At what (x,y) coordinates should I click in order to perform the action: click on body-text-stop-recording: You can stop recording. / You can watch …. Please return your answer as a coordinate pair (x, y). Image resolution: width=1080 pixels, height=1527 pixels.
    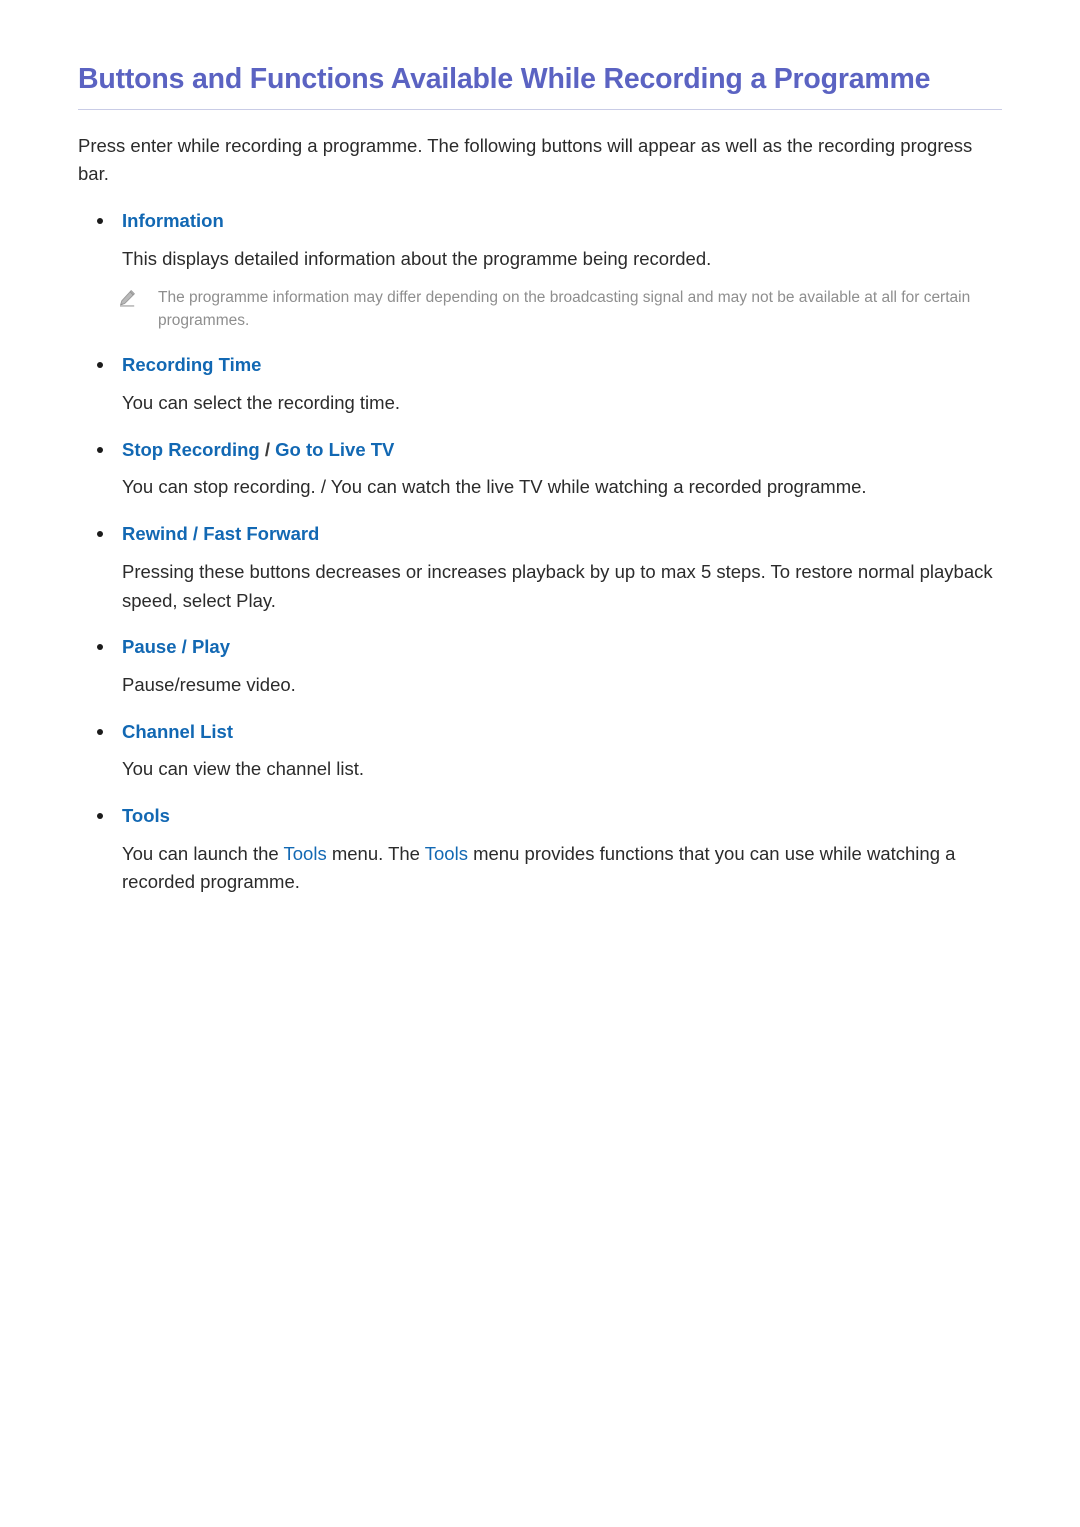
    Looking at the image, I should click on (494, 487).